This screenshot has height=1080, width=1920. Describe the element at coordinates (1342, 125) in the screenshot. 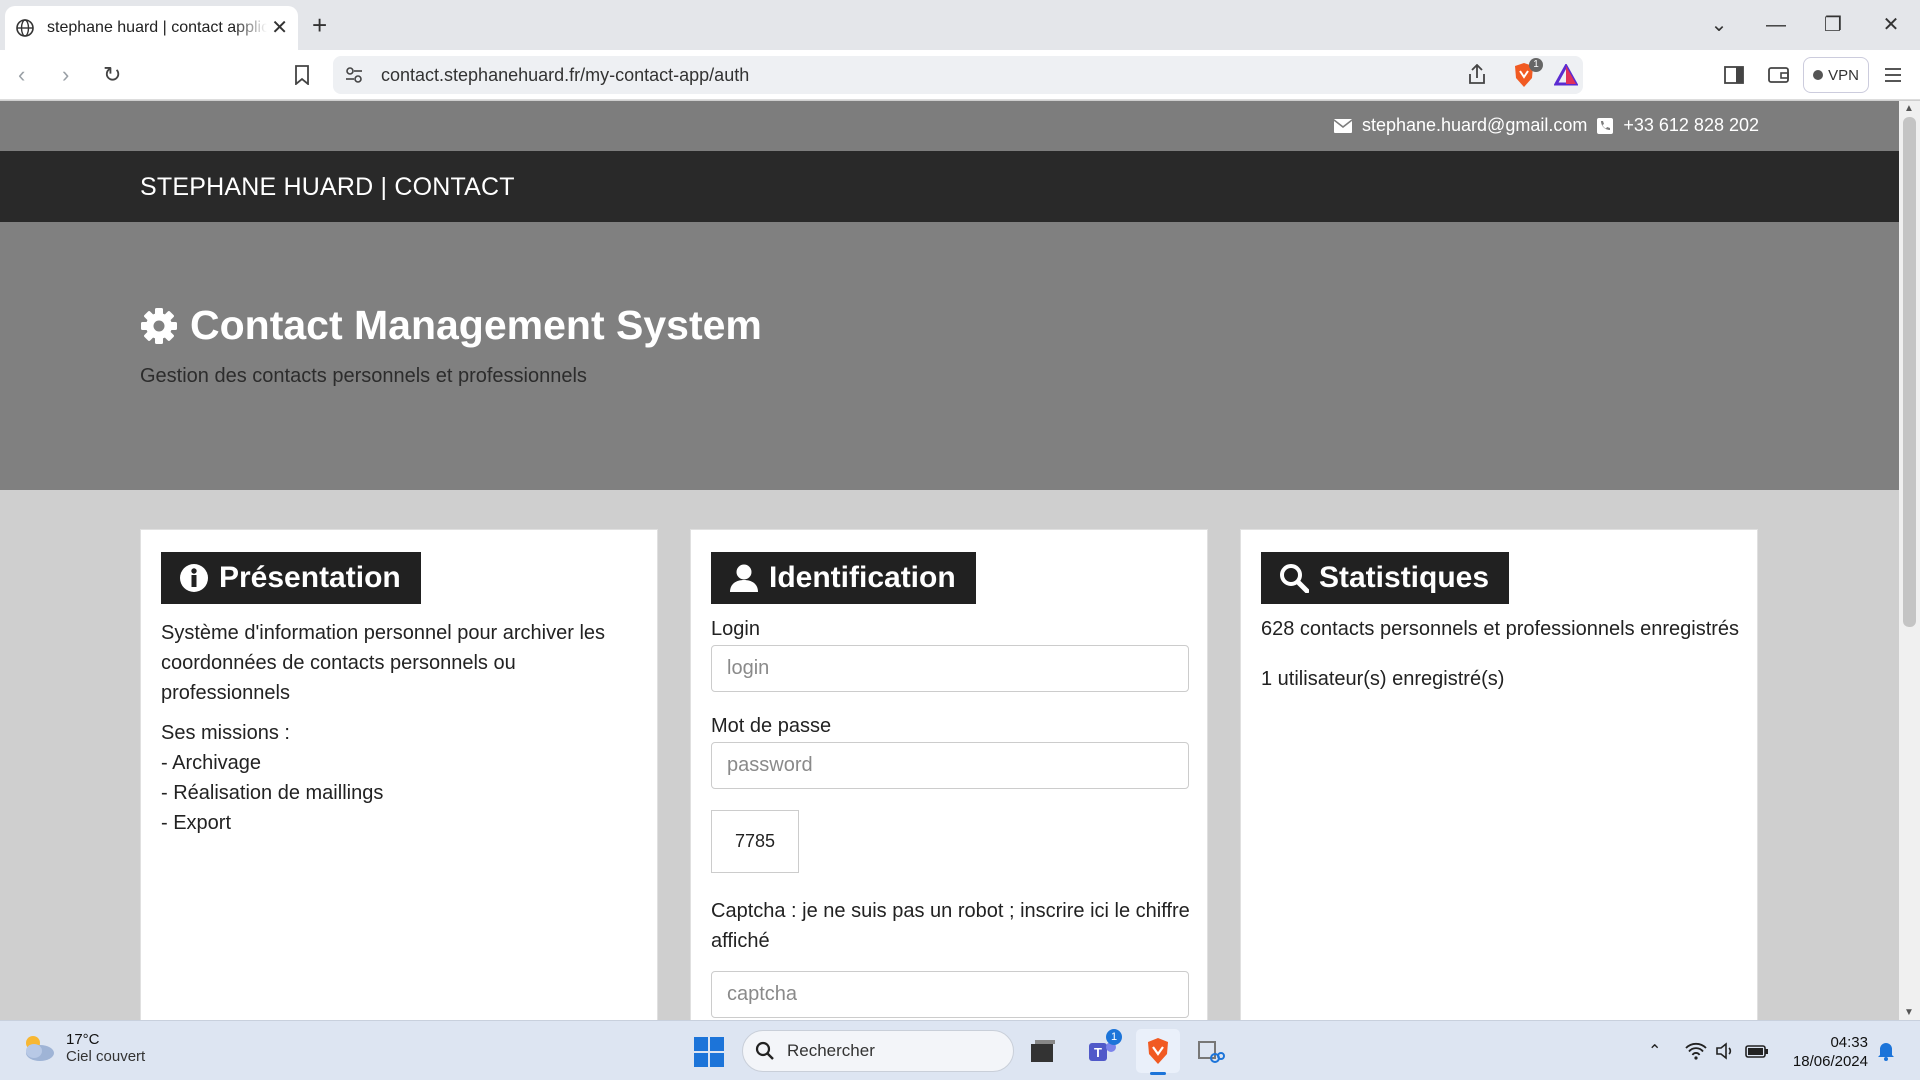

I see `envelope-icon` at that location.